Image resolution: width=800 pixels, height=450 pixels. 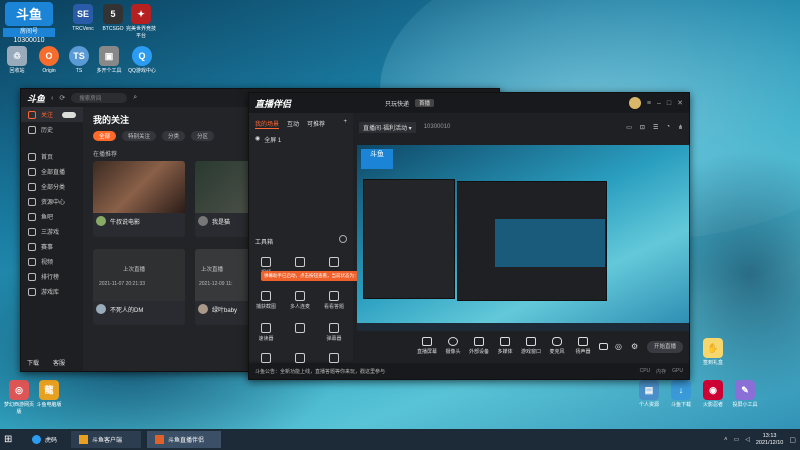 I want to click on maximize-icon: □, so click(x=669, y=103).